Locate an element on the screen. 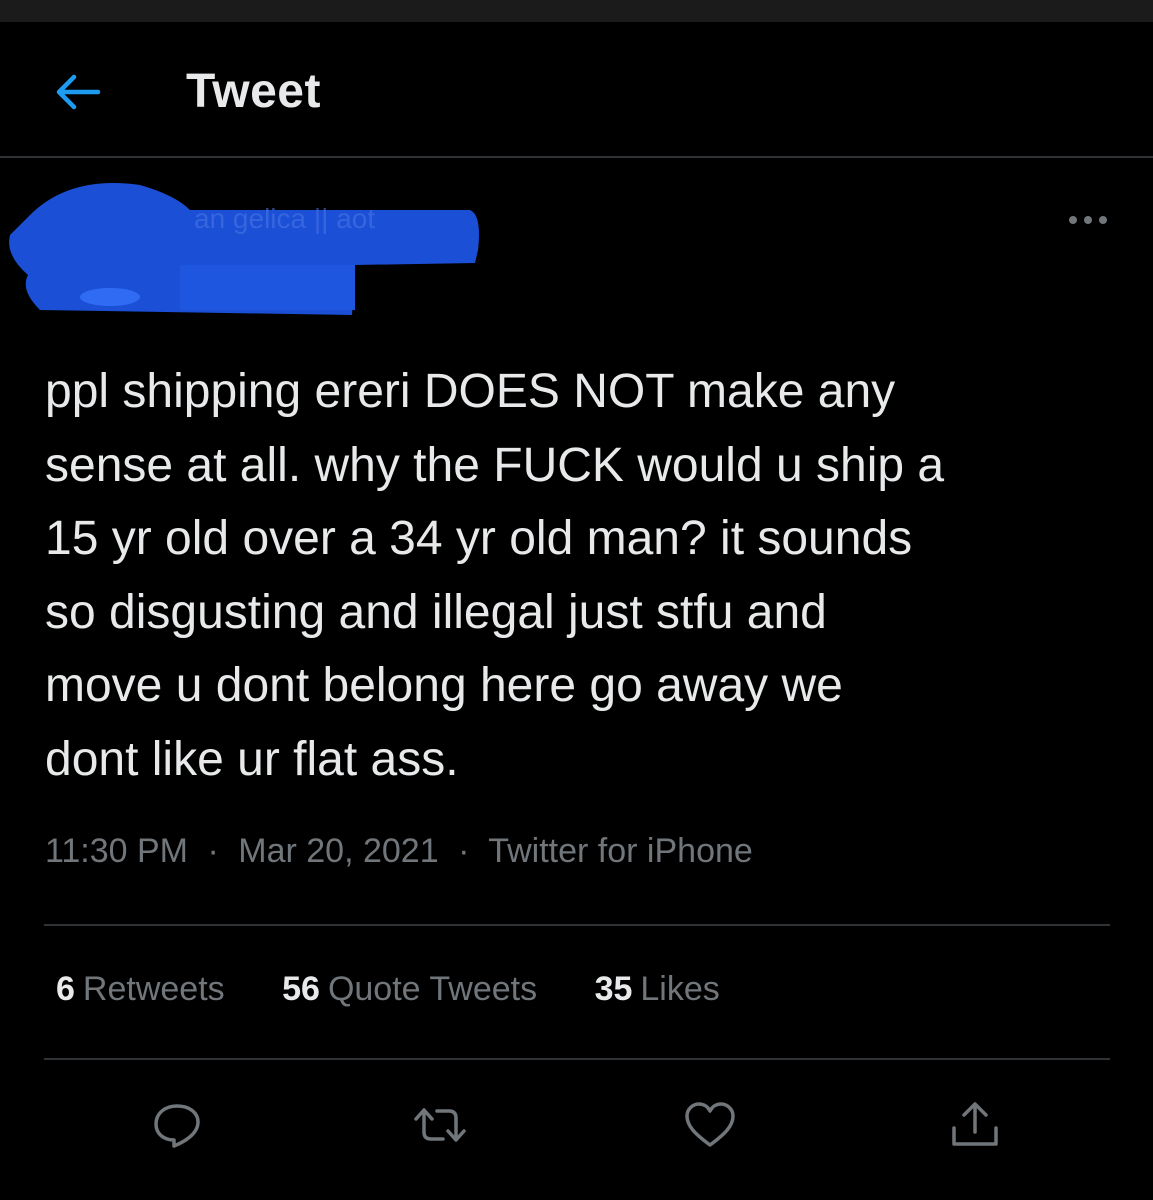 The width and height of the screenshot is (1153, 1200). like-icon is located at coordinates (710, 1125).